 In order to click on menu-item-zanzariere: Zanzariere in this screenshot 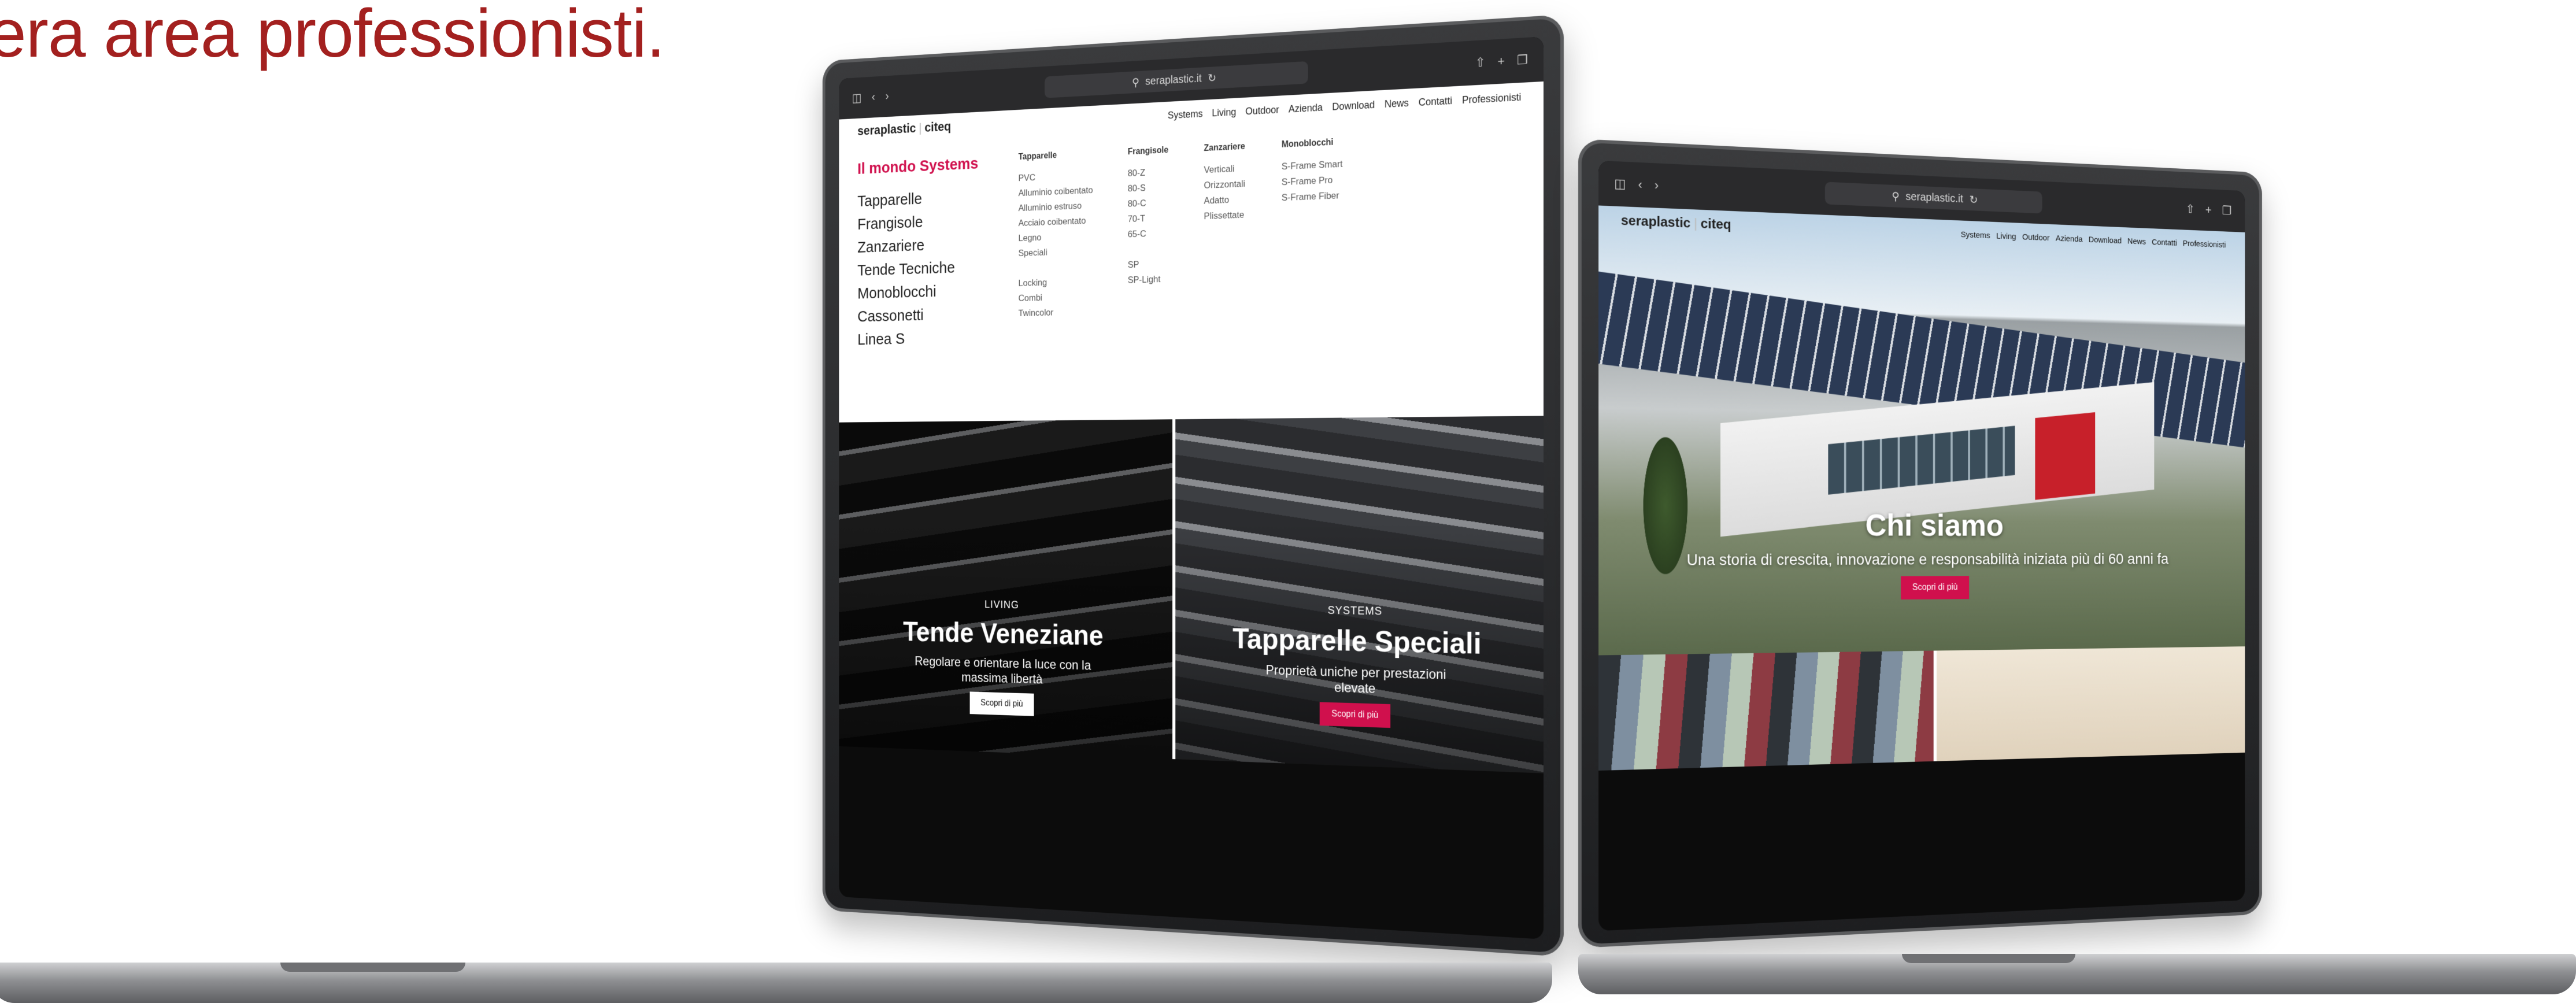, I will do `click(921, 245)`.